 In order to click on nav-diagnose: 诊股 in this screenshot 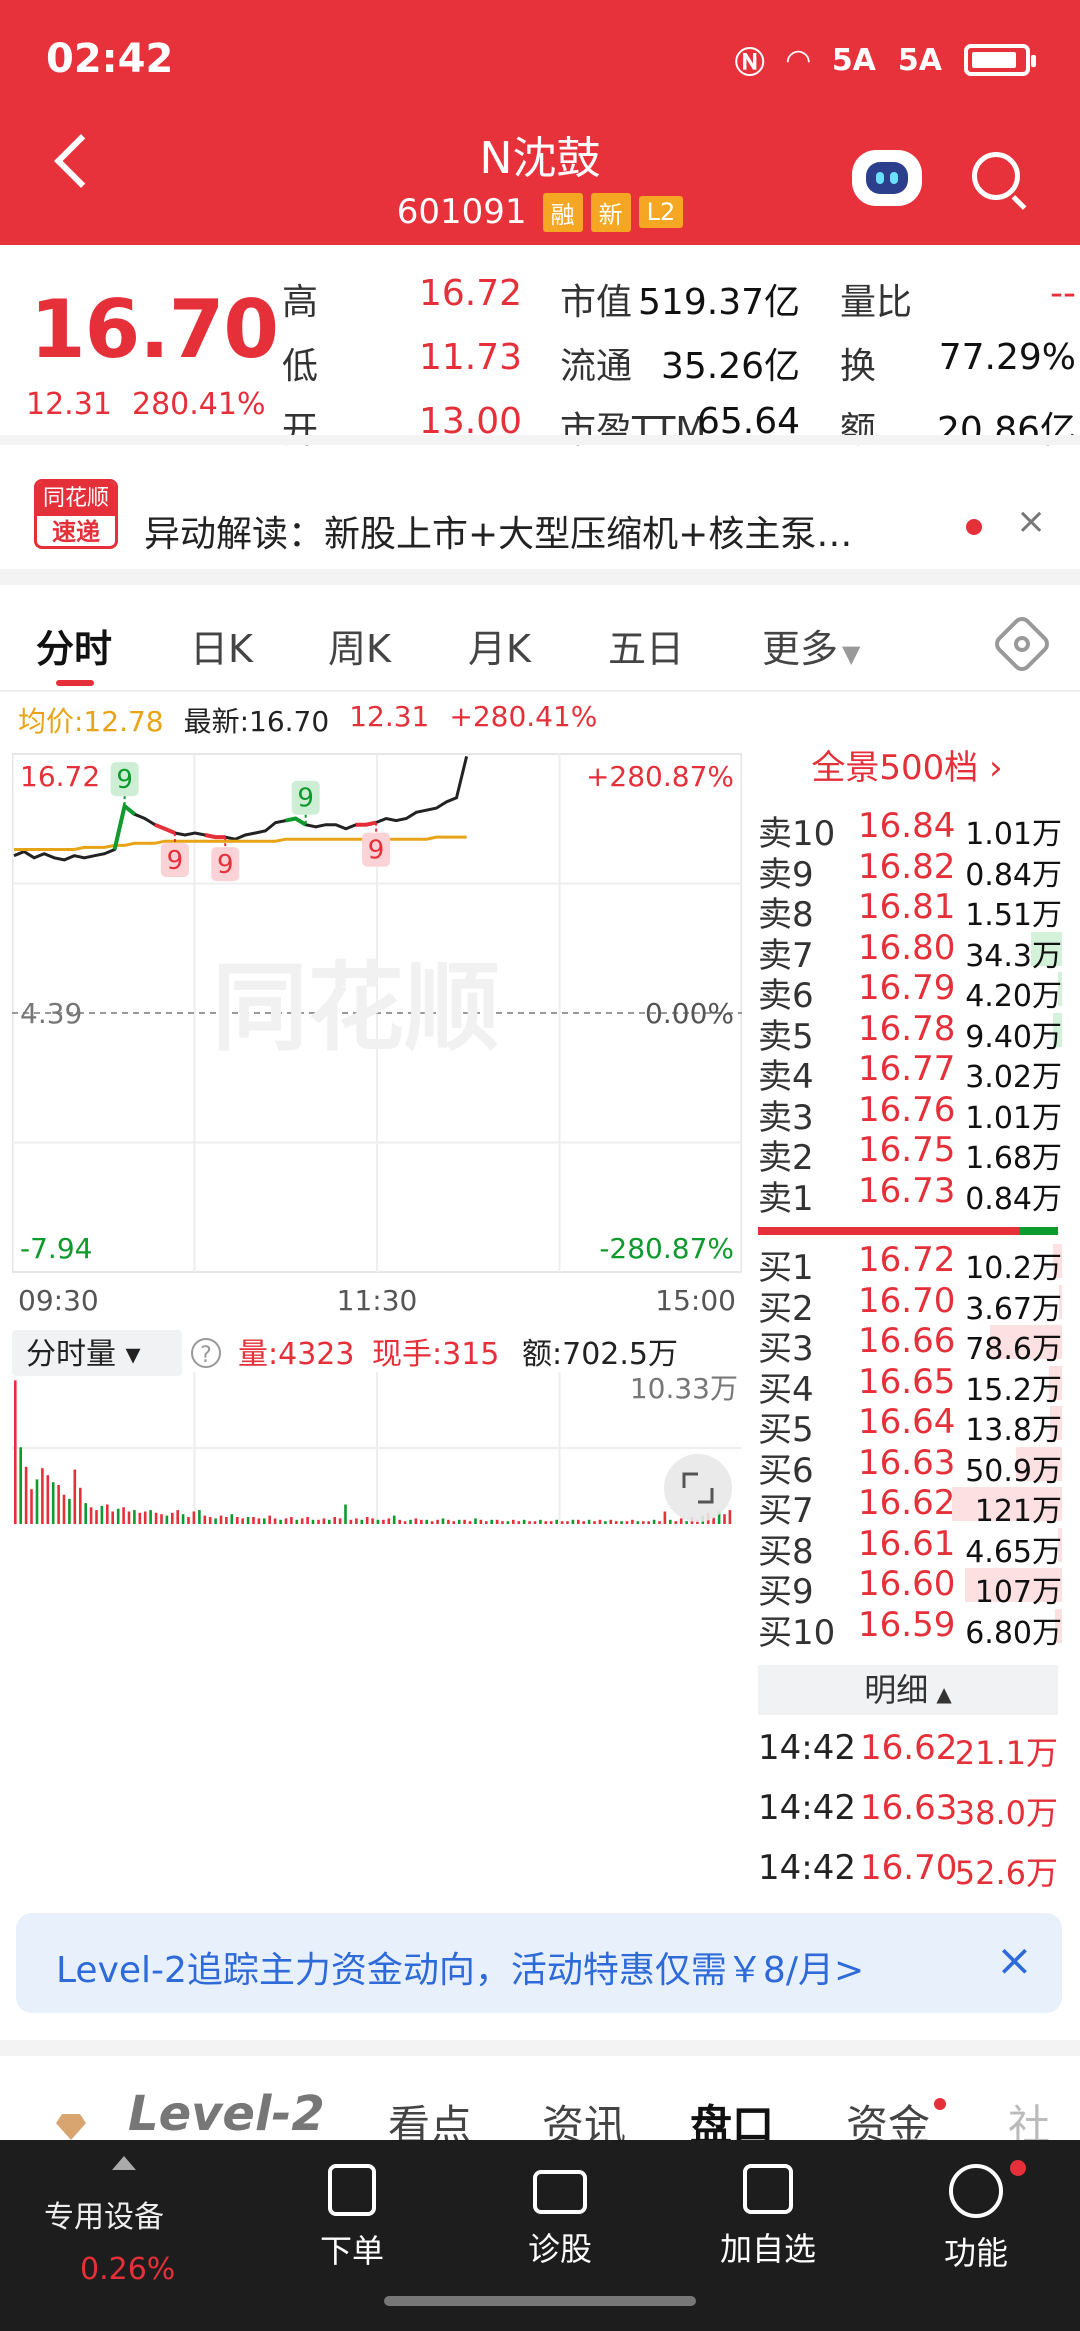, I will do `click(560, 2205)`.